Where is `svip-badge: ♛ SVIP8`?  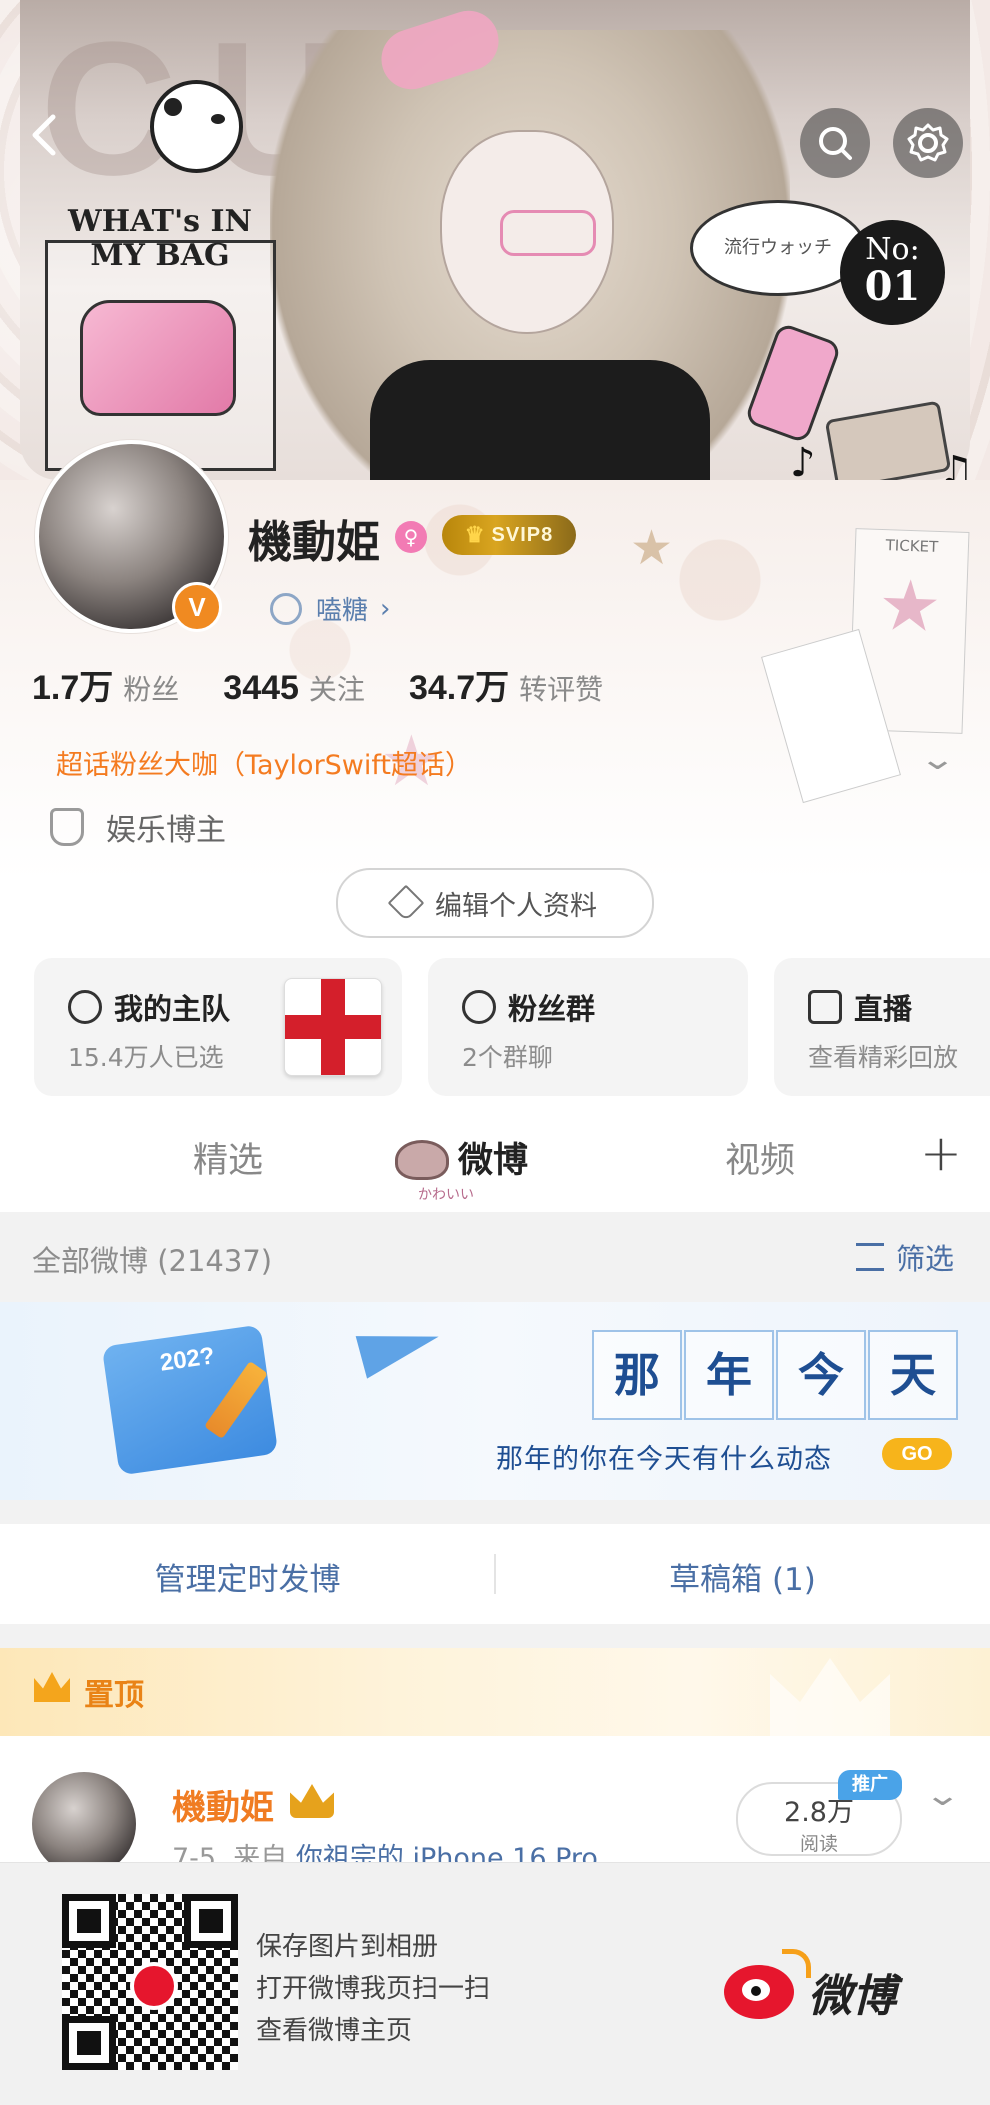 svip-badge: ♛ SVIP8 is located at coordinates (509, 535).